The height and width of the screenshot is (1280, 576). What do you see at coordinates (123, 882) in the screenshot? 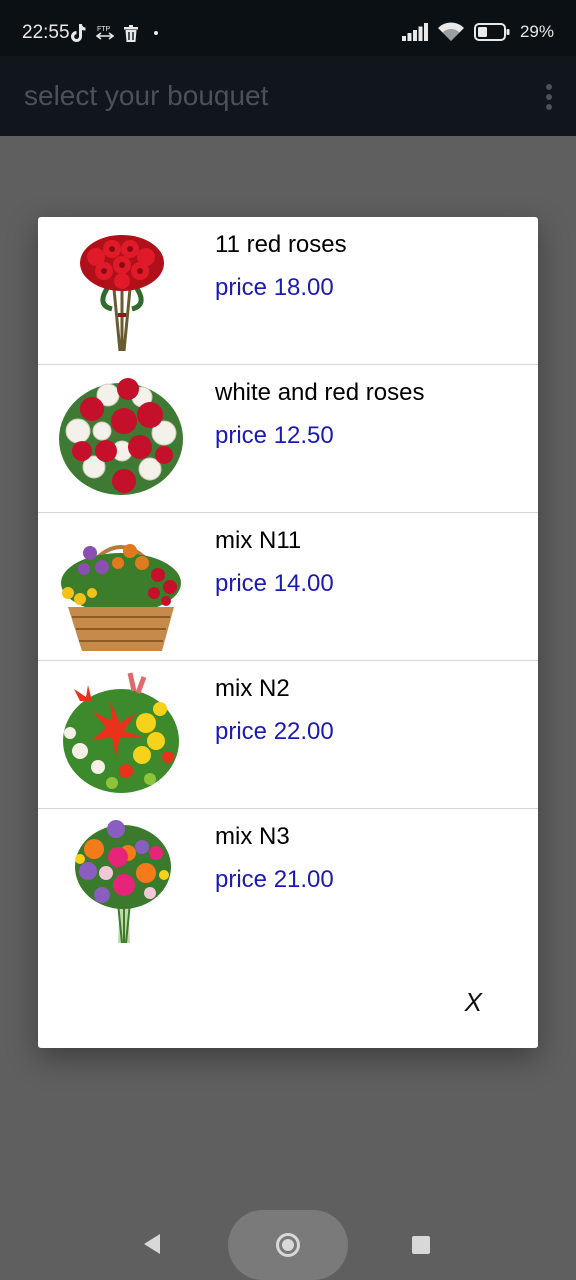
I see `gerbera-mix-bouquet-image` at bounding box center [123, 882].